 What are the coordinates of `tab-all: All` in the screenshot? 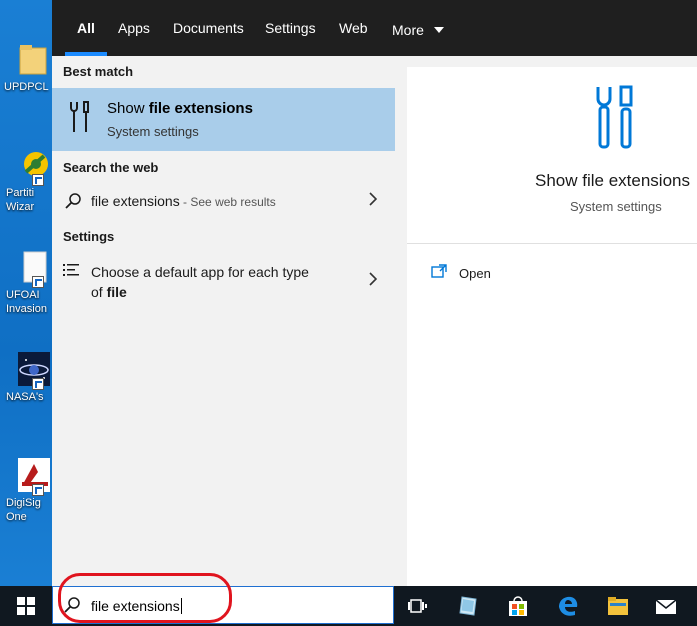 It's located at (86, 28).